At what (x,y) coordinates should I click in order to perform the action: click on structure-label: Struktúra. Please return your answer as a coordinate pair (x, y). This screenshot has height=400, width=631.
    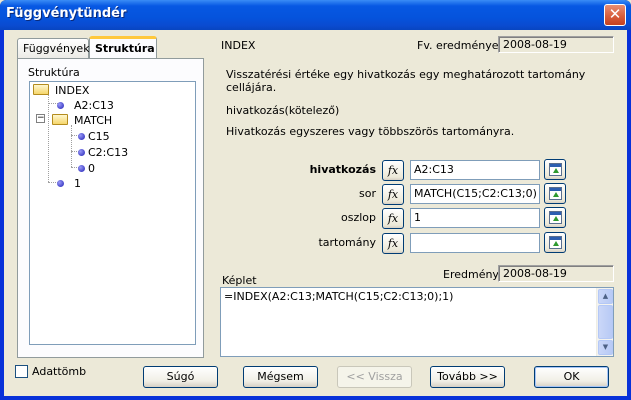
    Looking at the image, I should click on (54, 72).